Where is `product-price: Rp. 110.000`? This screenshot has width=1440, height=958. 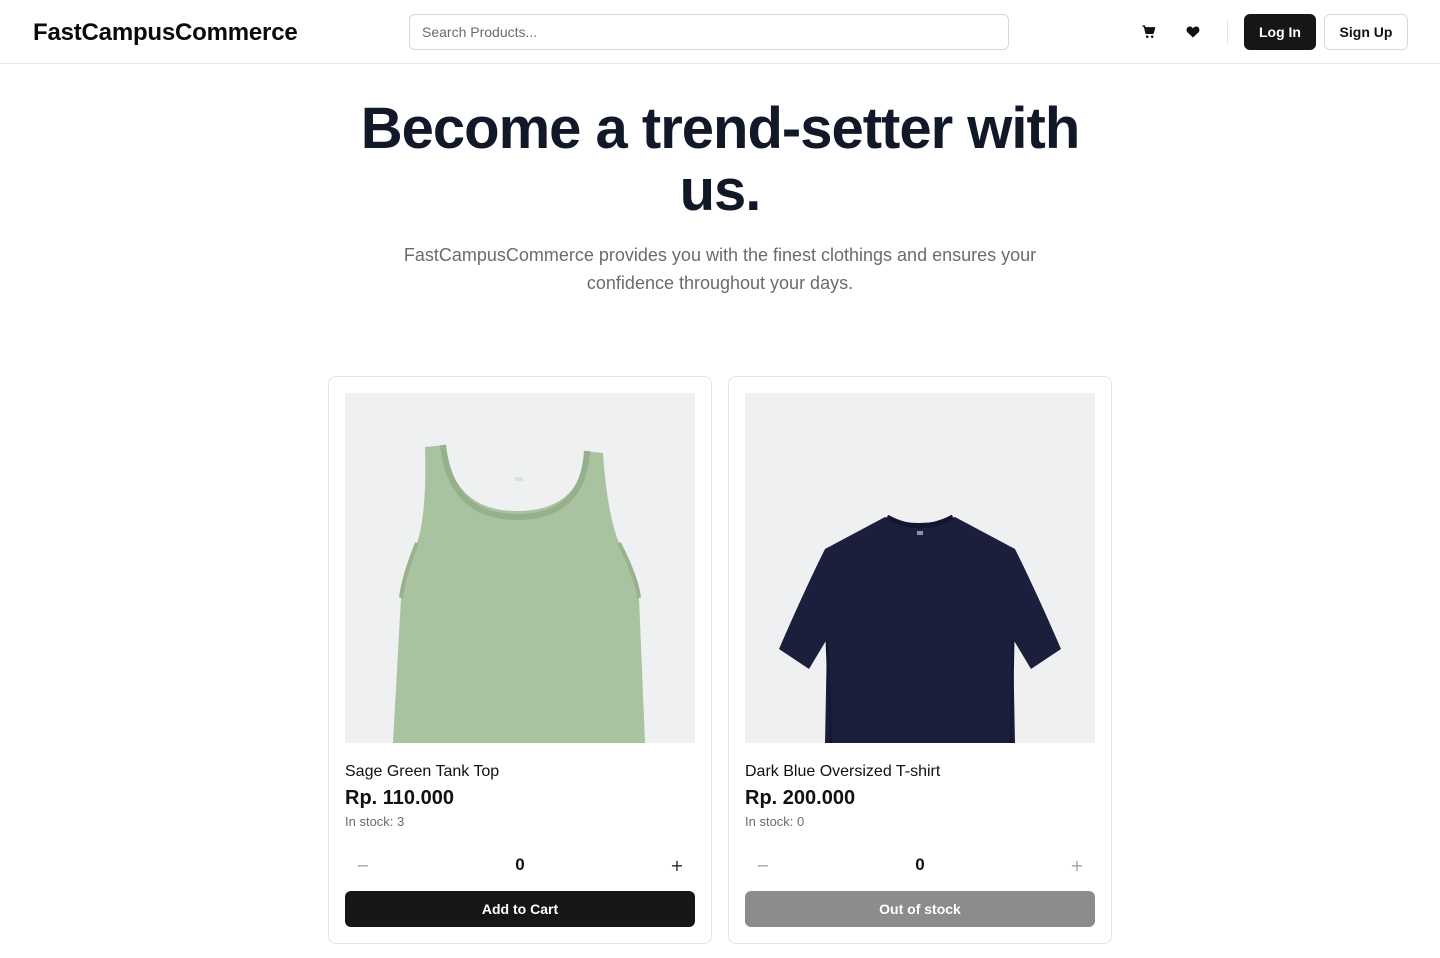
product-price: Rp. 110.000 is located at coordinates (399, 798).